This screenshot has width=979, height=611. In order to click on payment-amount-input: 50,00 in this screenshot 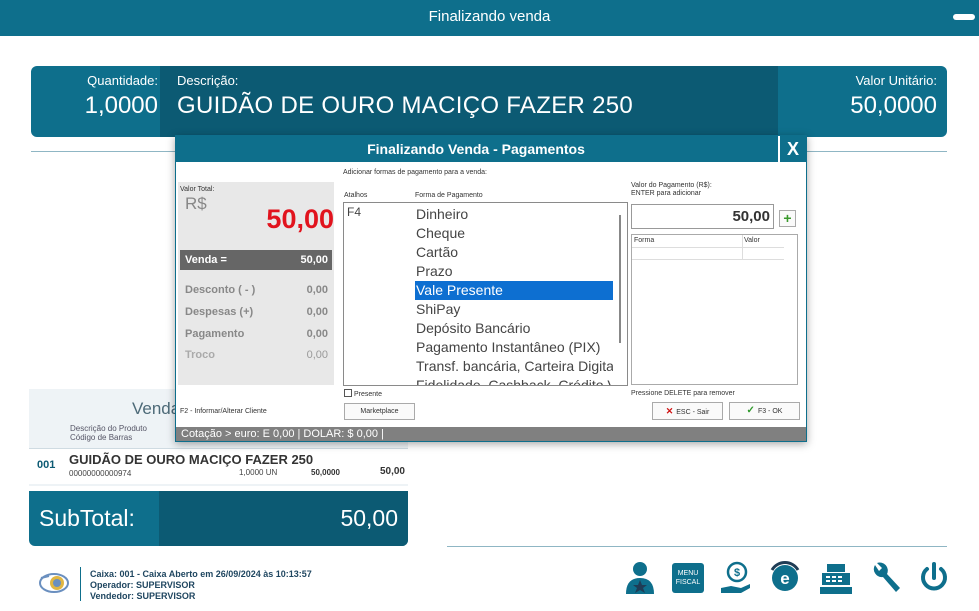, I will do `click(702, 216)`.